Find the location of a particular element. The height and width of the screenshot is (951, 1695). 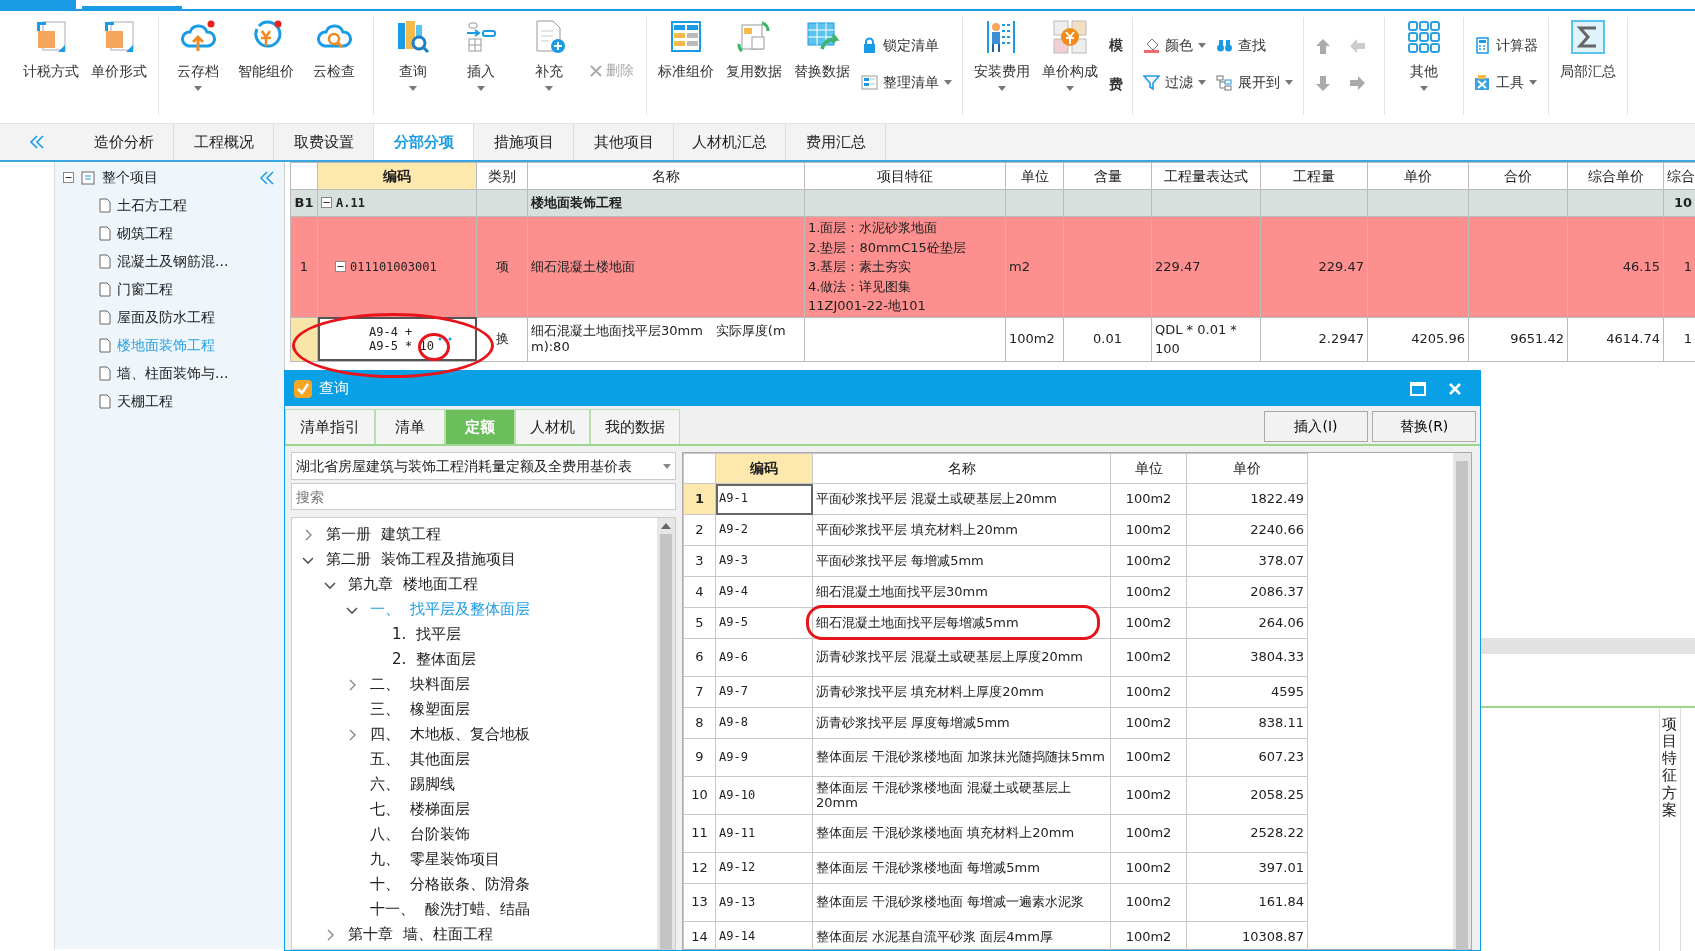

tree-item: 九、 零星装饰项目 is located at coordinates (435, 859).